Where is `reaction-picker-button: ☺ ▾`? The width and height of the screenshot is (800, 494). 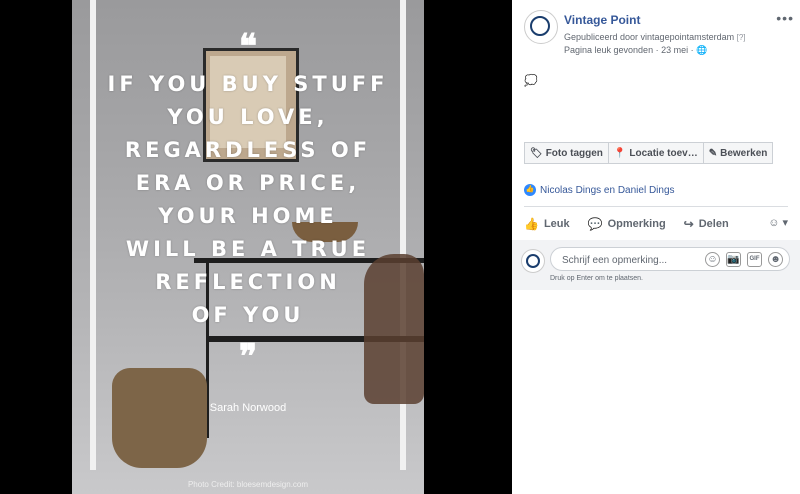 reaction-picker-button: ☺ ▾ is located at coordinates (778, 222).